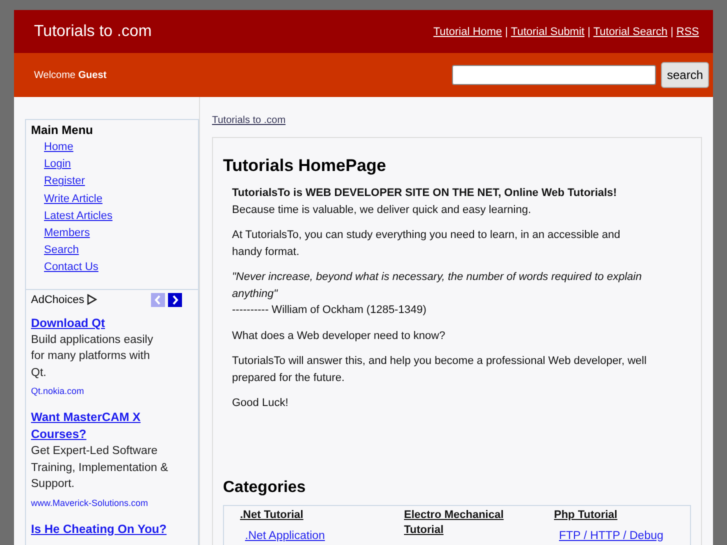 This screenshot has width=727, height=545. What do you see at coordinates (64, 182) in the screenshot?
I see `menu-link: Register` at bounding box center [64, 182].